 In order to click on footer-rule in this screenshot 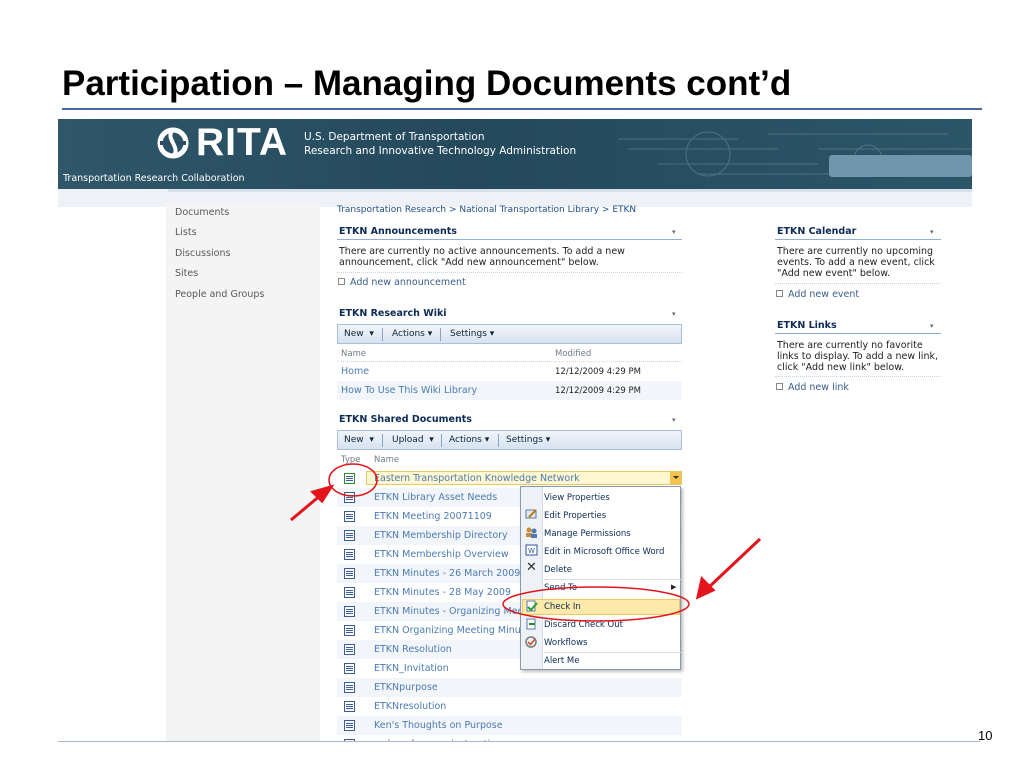, I will do `click(519, 741)`.